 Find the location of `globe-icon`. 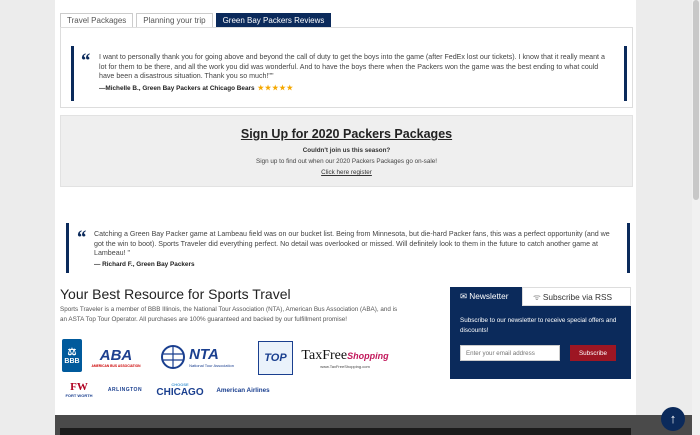

globe-icon is located at coordinates (173, 357).